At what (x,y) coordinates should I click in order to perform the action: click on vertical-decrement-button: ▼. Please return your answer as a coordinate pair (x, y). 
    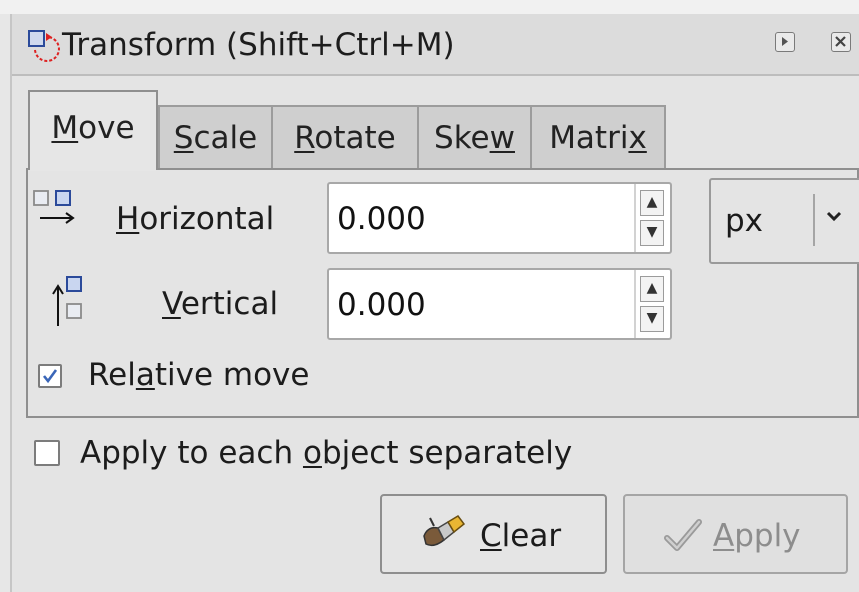
    Looking at the image, I should click on (652, 319).